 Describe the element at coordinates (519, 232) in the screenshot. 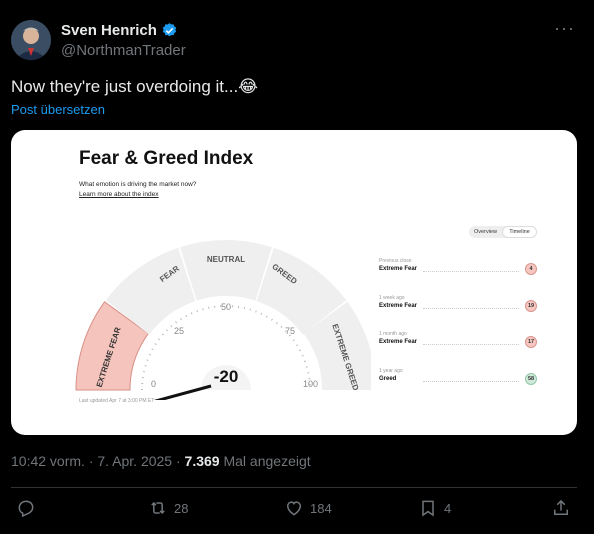

I see `toggle-timeline: Timeline` at that location.